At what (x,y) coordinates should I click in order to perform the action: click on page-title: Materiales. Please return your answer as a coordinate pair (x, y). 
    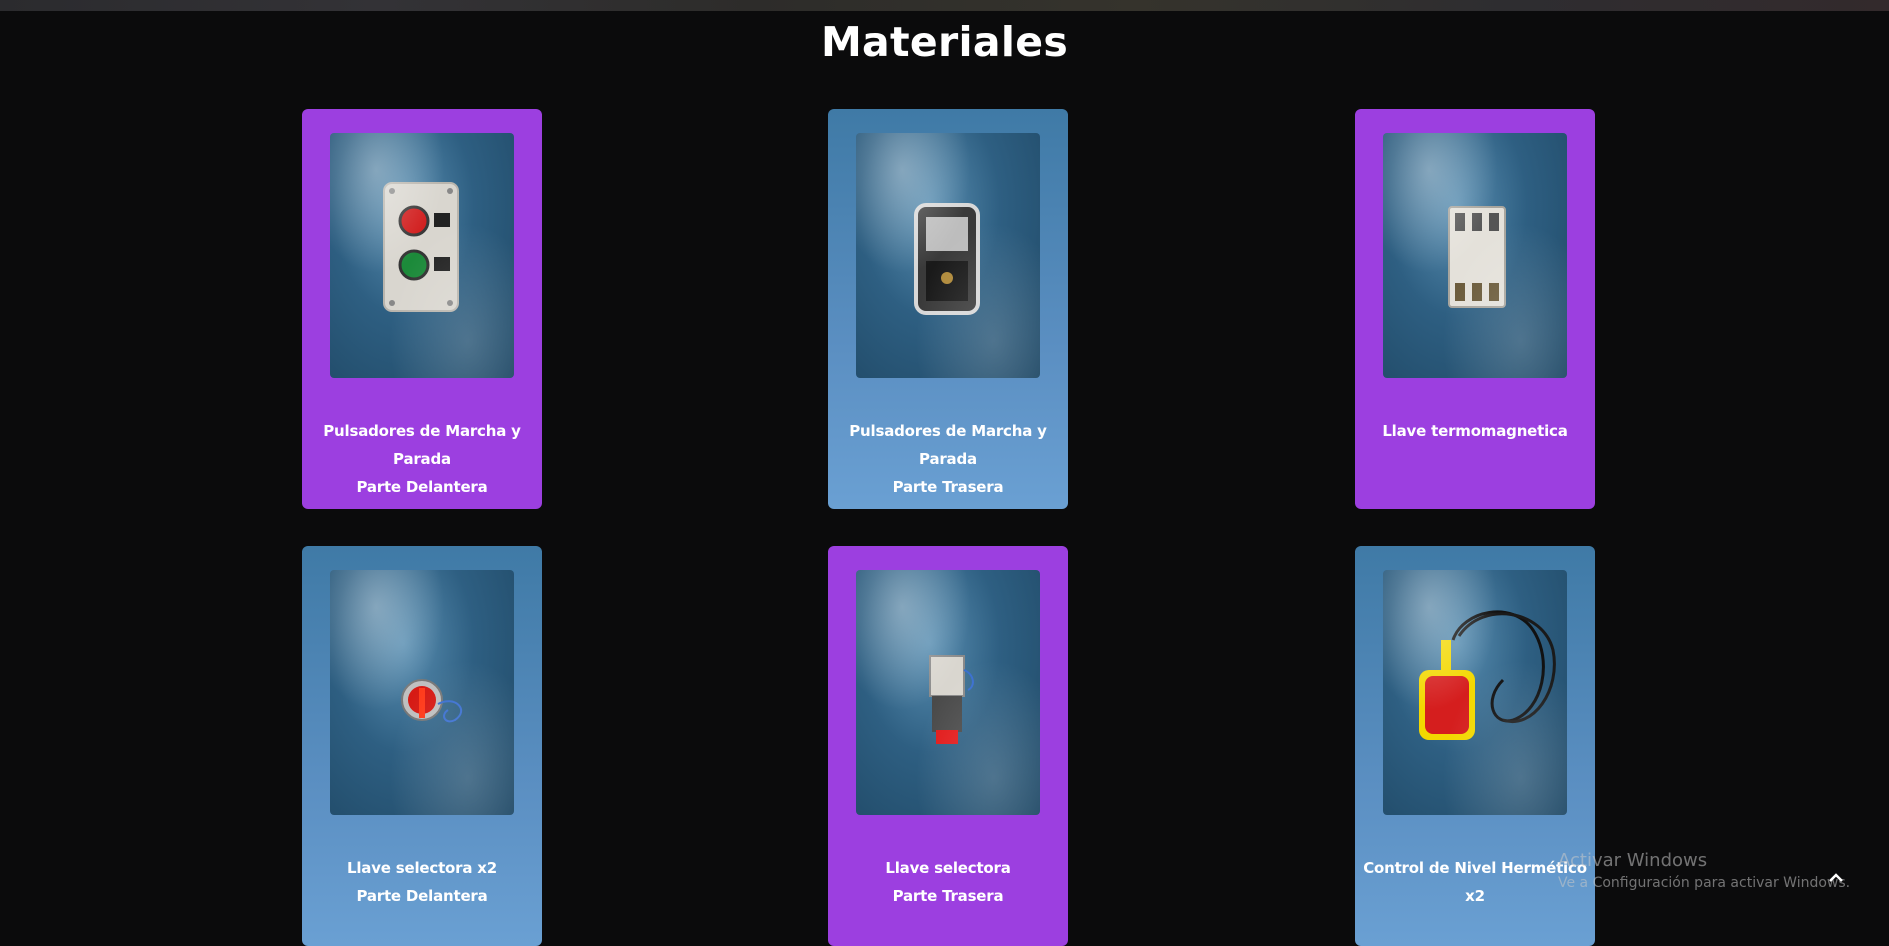
    Looking at the image, I should click on (944, 42).